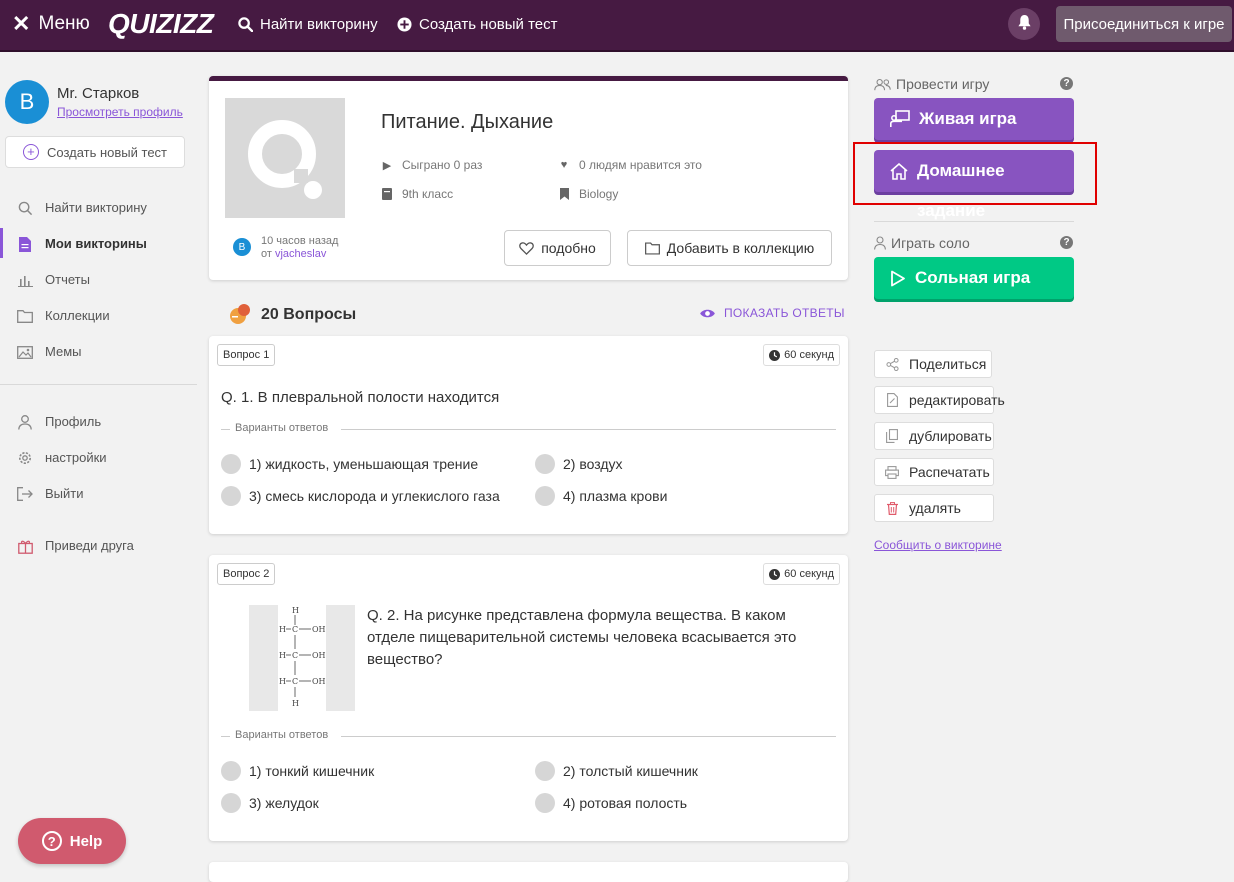 The width and height of the screenshot is (1234, 882). I want to click on folder-icon, so click(652, 248).